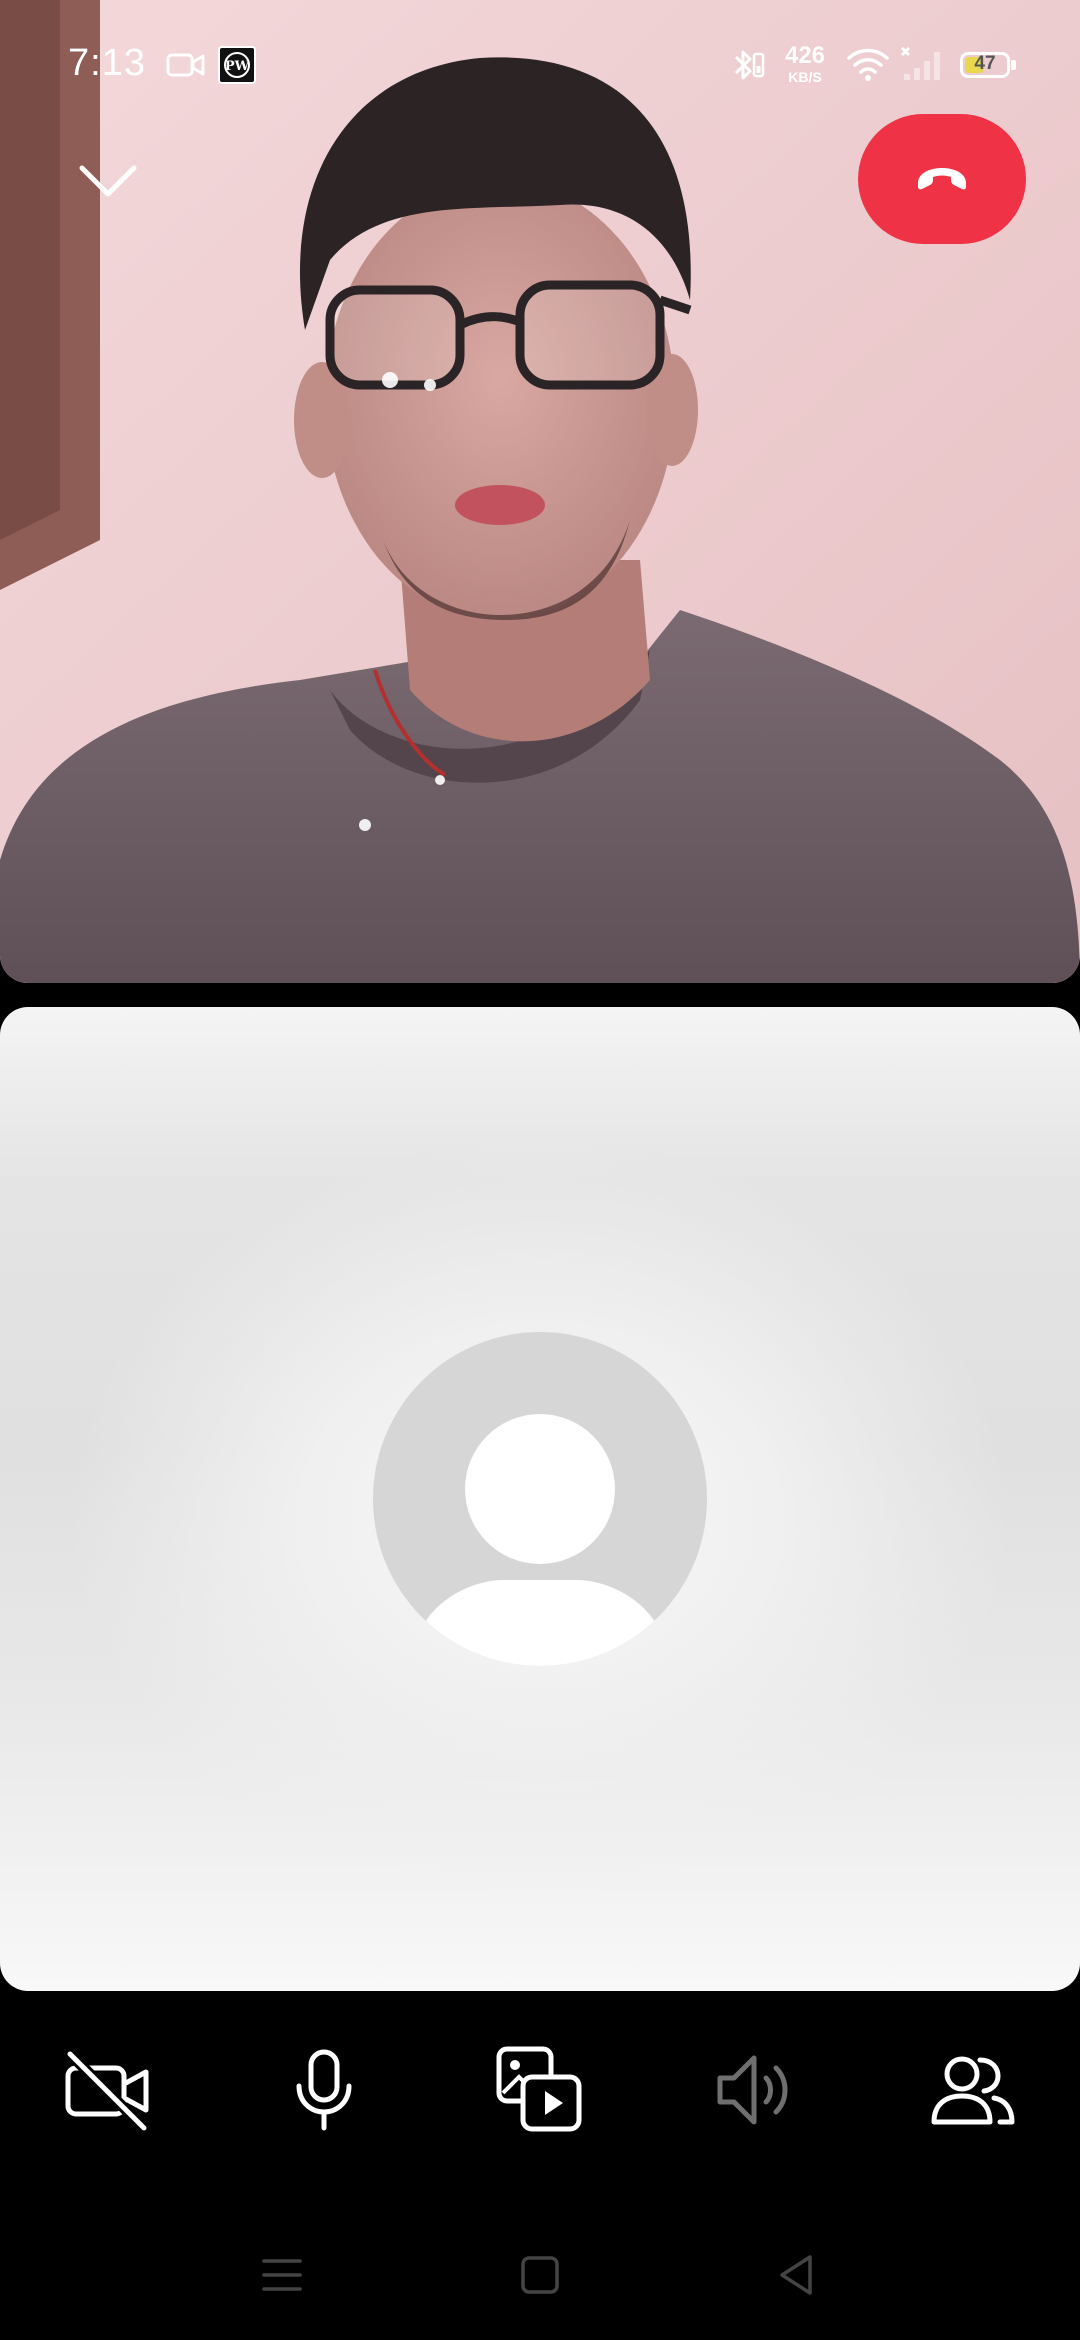 The width and height of the screenshot is (1080, 2340). I want to click on phone-hangup-icon, so click(942, 179).